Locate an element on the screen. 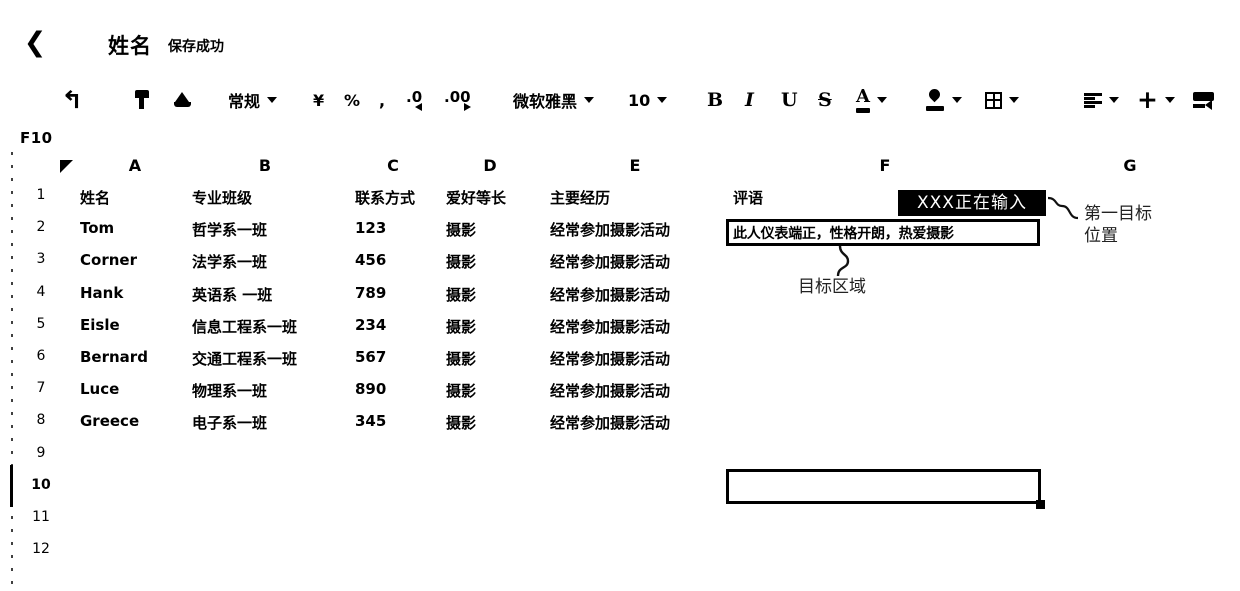 The height and width of the screenshot is (591, 1240). cell-b3: 法学系一班 is located at coordinates (229, 261).